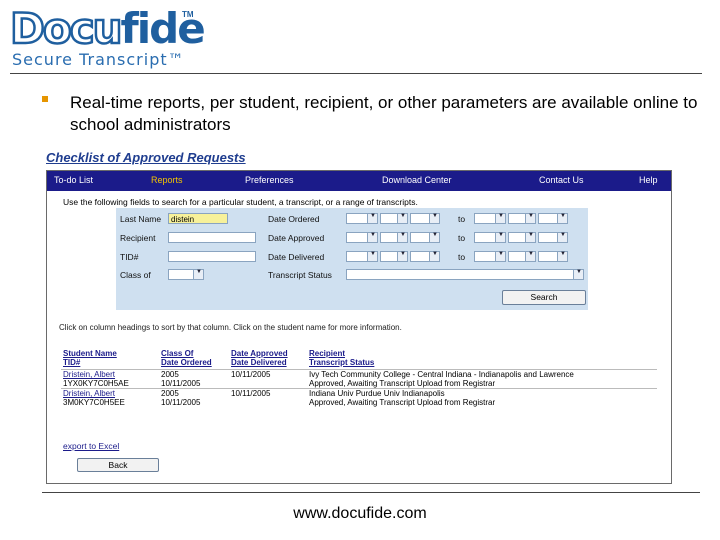 The image size is (720, 540). I want to click on logo-wordmark: Docufide, so click(107, 28).